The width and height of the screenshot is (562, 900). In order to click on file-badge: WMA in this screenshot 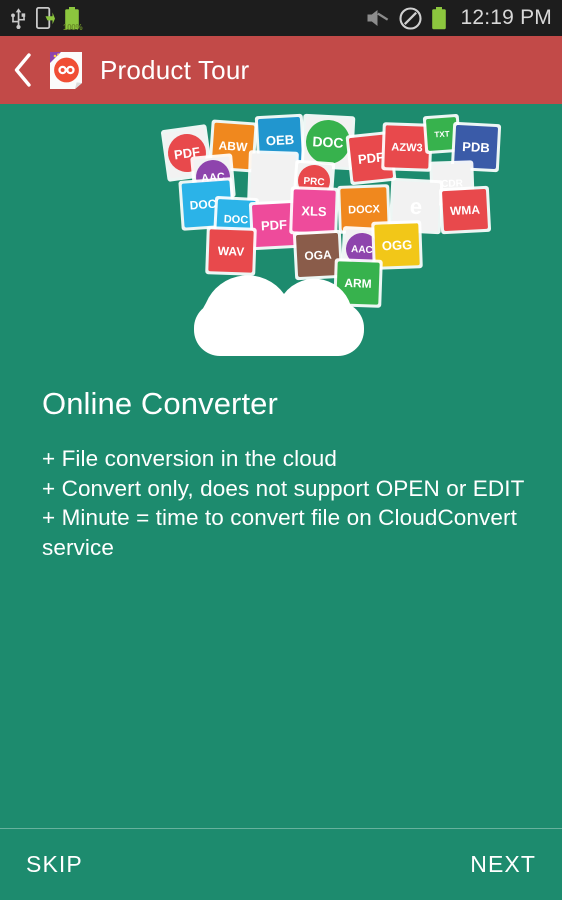, I will do `click(465, 210)`.